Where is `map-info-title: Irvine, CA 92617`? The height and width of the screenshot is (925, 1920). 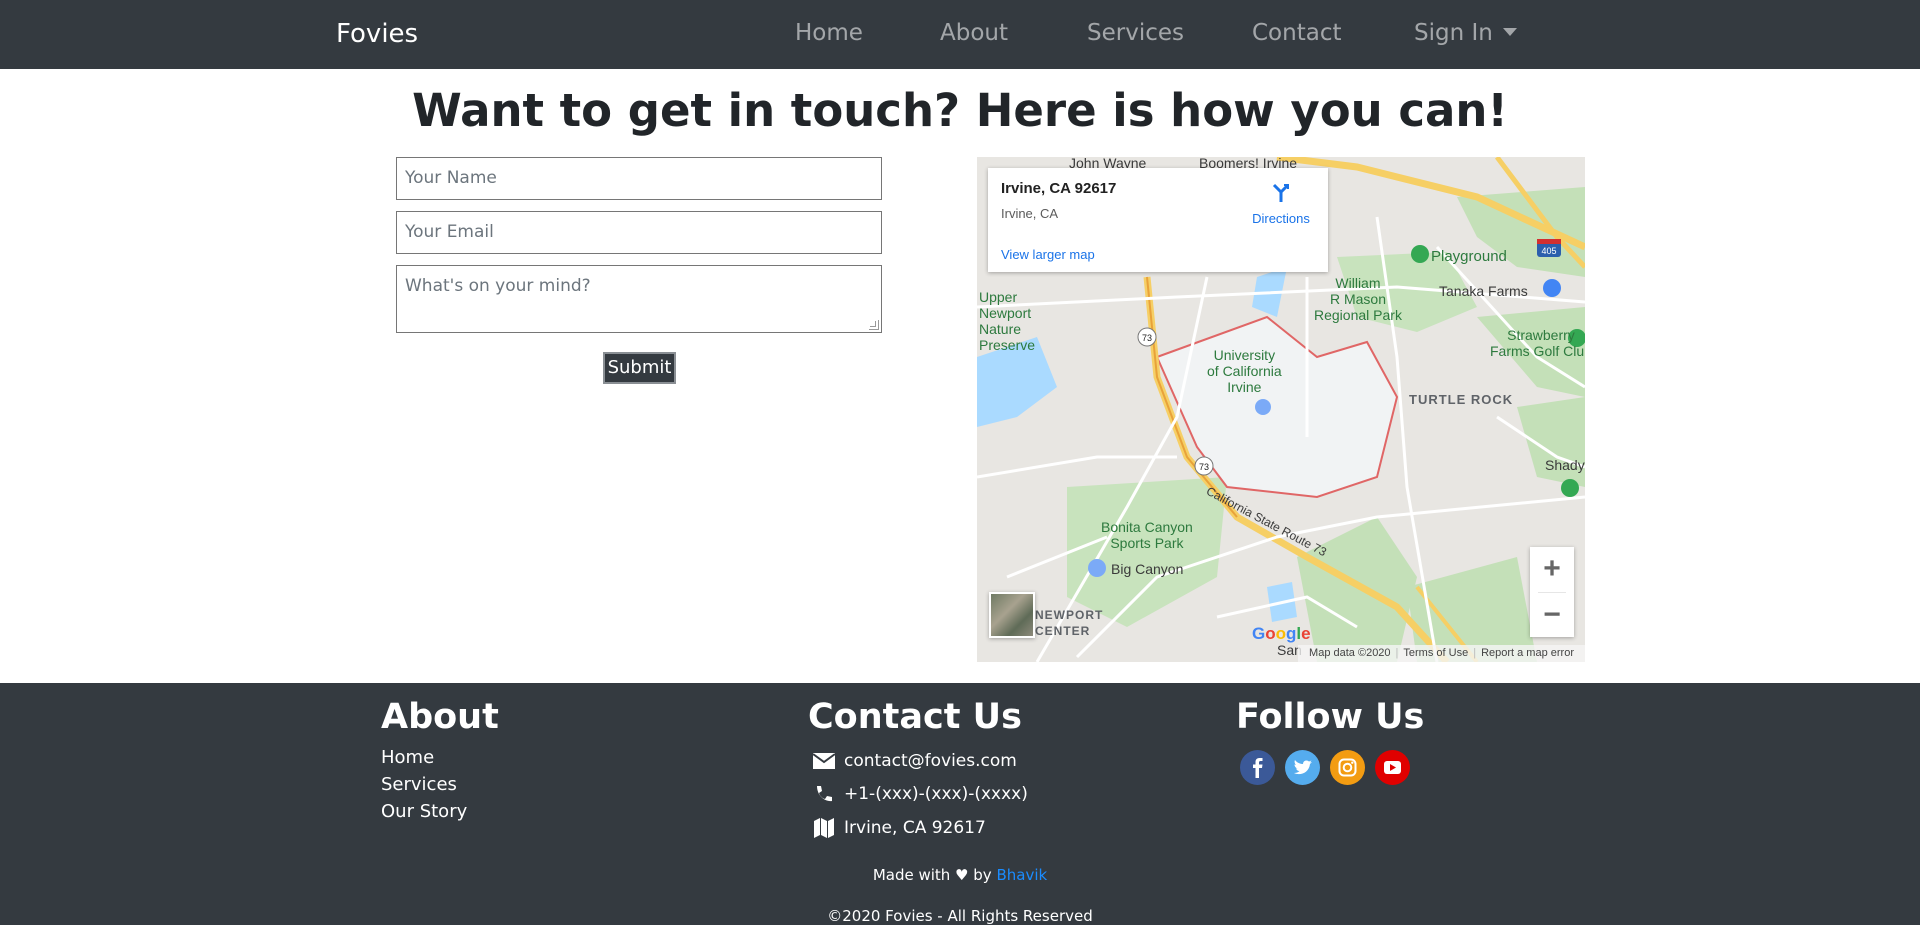 map-info-title: Irvine, CA 92617 is located at coordinates (1059, 188).